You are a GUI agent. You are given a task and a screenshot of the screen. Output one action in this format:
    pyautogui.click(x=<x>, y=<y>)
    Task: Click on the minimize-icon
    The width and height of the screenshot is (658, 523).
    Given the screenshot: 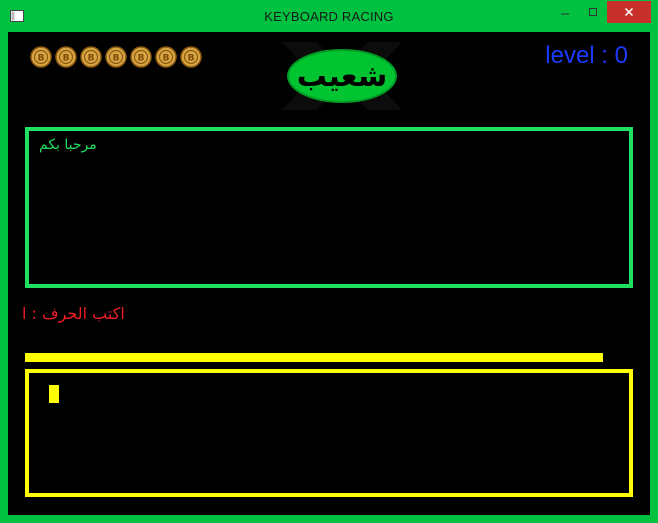 What is the action you would take?
    pyautogui.click(x=565, y=14)
    